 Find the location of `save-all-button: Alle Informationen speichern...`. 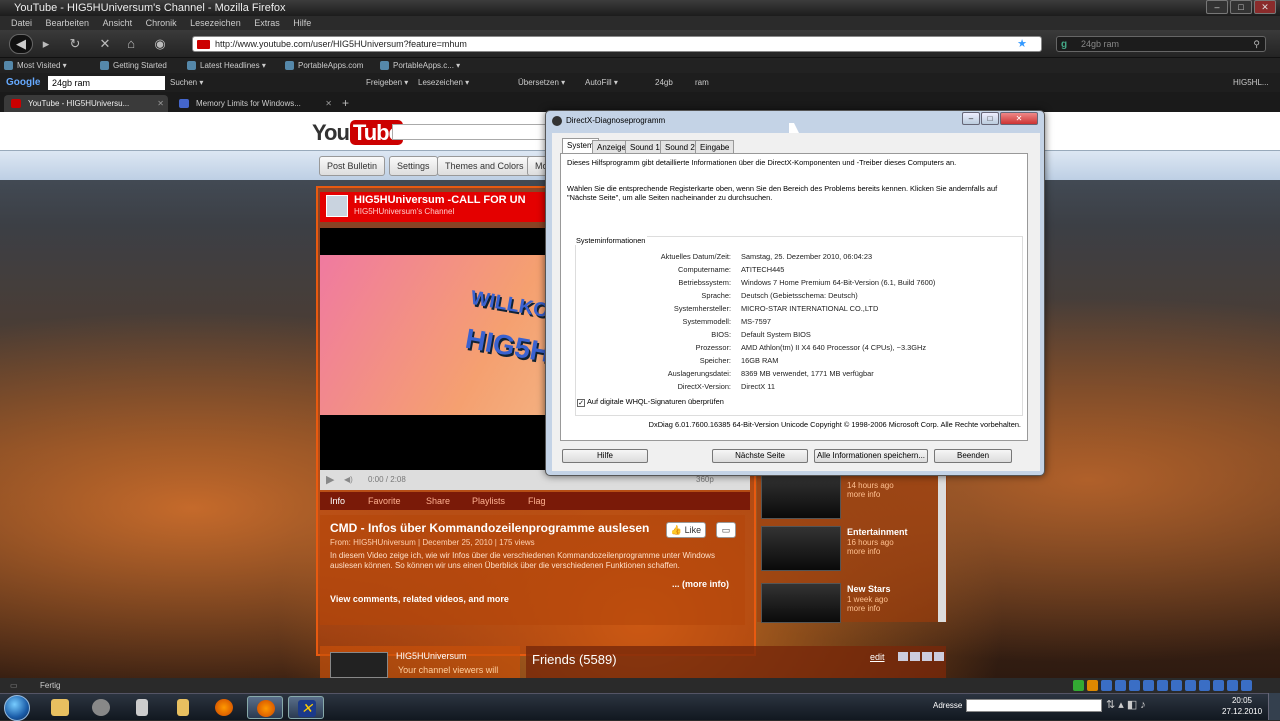

save-all-button: Alle Informationen speichern... is located at coordinates (871, 456).